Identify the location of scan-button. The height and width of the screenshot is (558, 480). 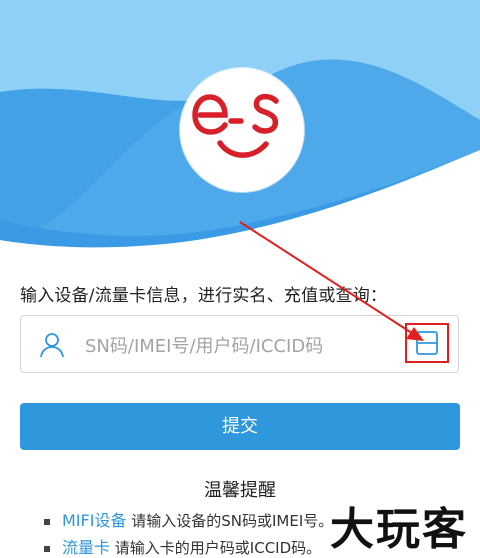
(428, 344).